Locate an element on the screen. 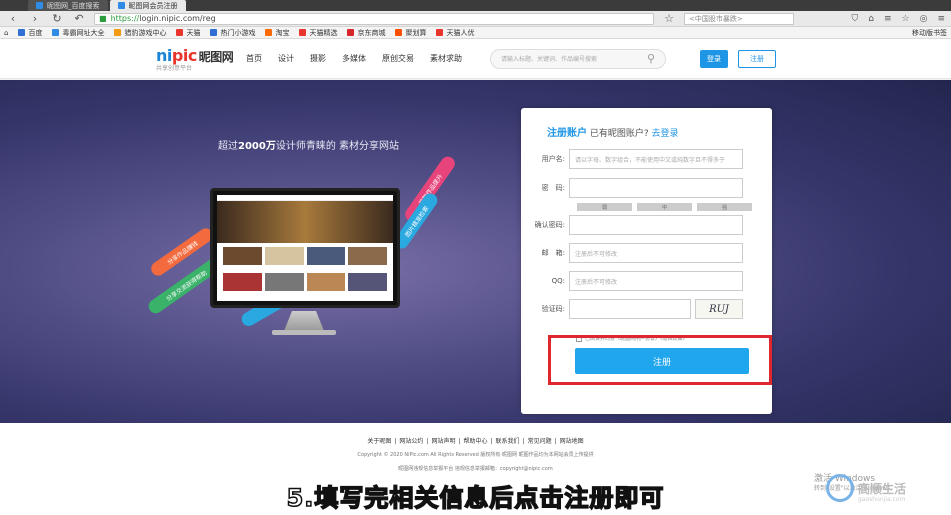  nav-item-trade: 原创交易 is located at coordinates (398, 58).